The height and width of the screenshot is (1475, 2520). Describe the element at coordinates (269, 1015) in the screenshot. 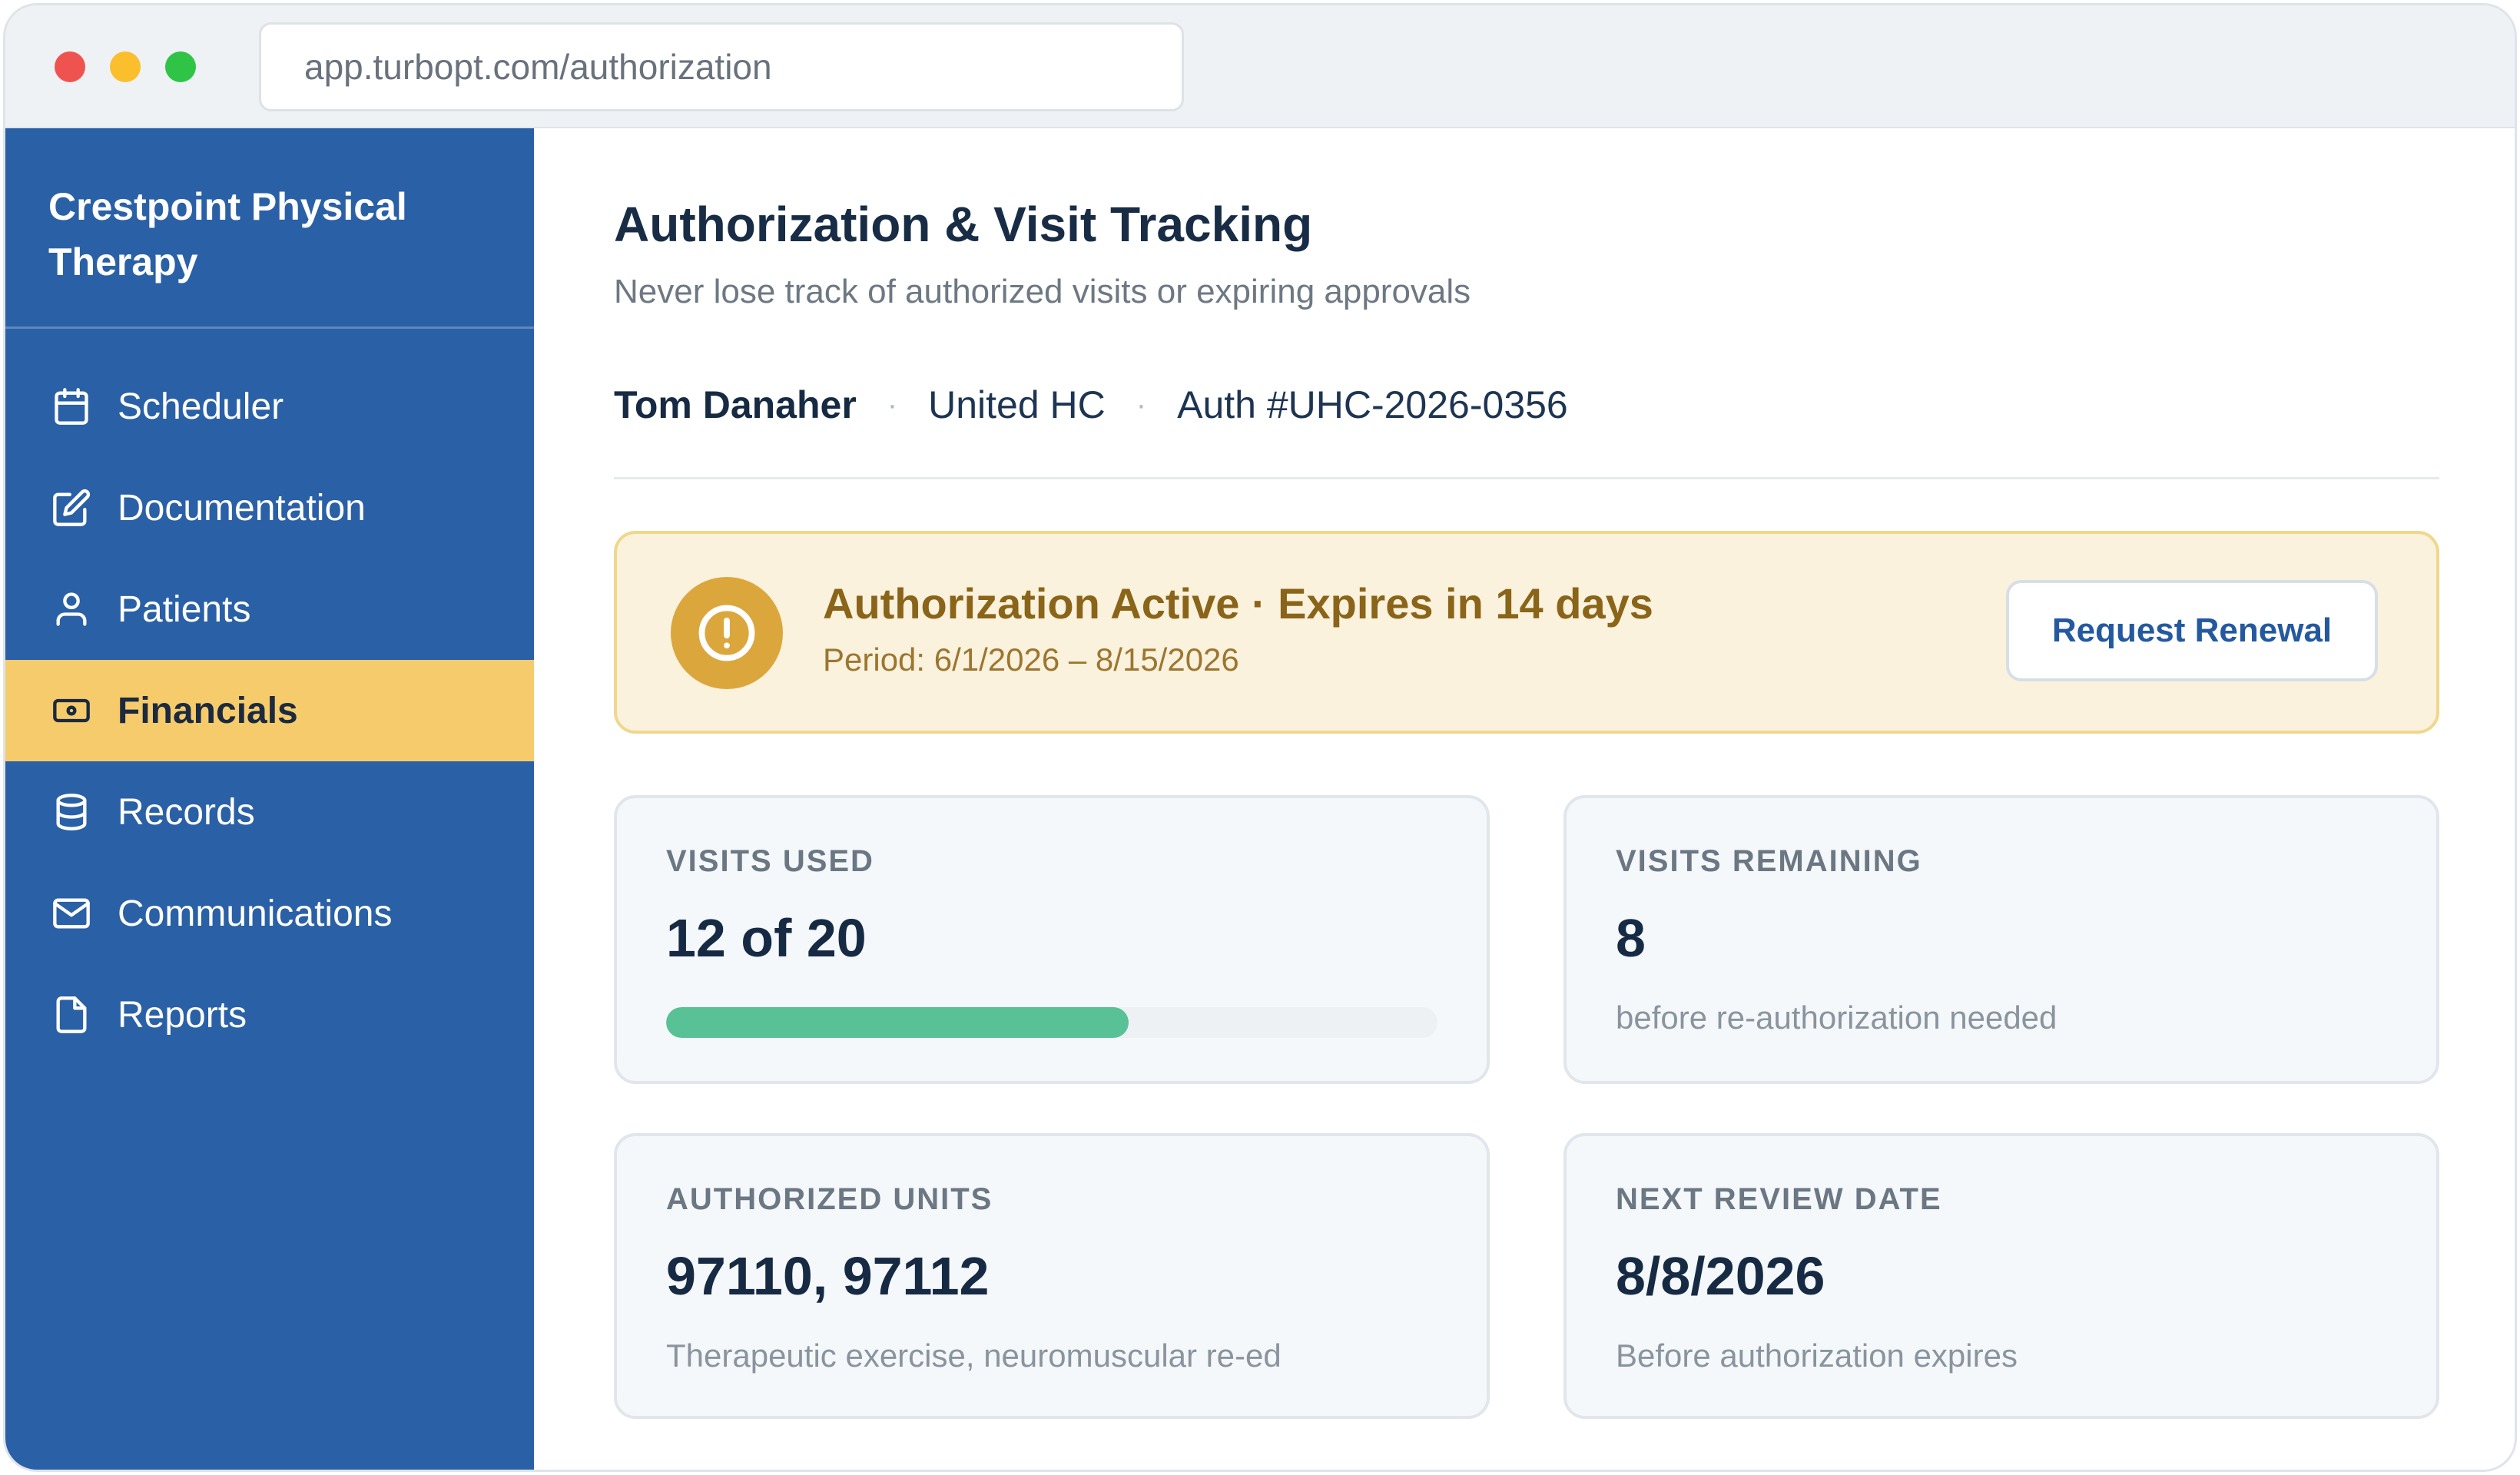

I see `sidebar-item-reports: Reports` at that location.